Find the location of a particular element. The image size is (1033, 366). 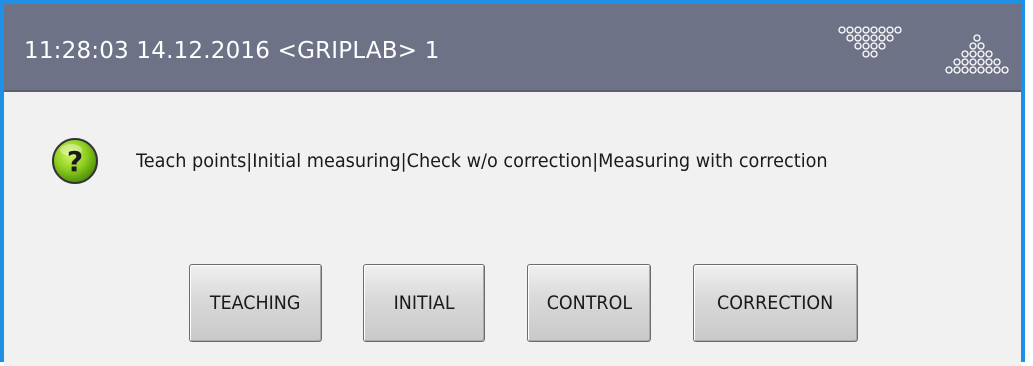

initial-button: INITIAL is located at coordinates (424, 303).